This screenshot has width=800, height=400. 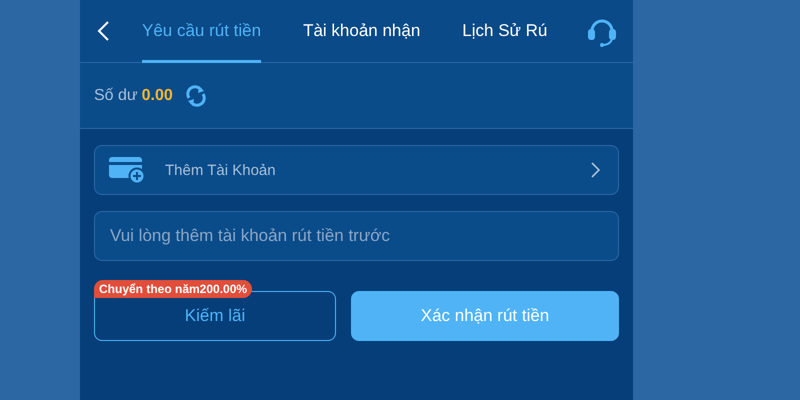 What do you see at coordinates (195, 95) in the screenshot?
I see `refresh-icon` at bounding box center [195, 95].